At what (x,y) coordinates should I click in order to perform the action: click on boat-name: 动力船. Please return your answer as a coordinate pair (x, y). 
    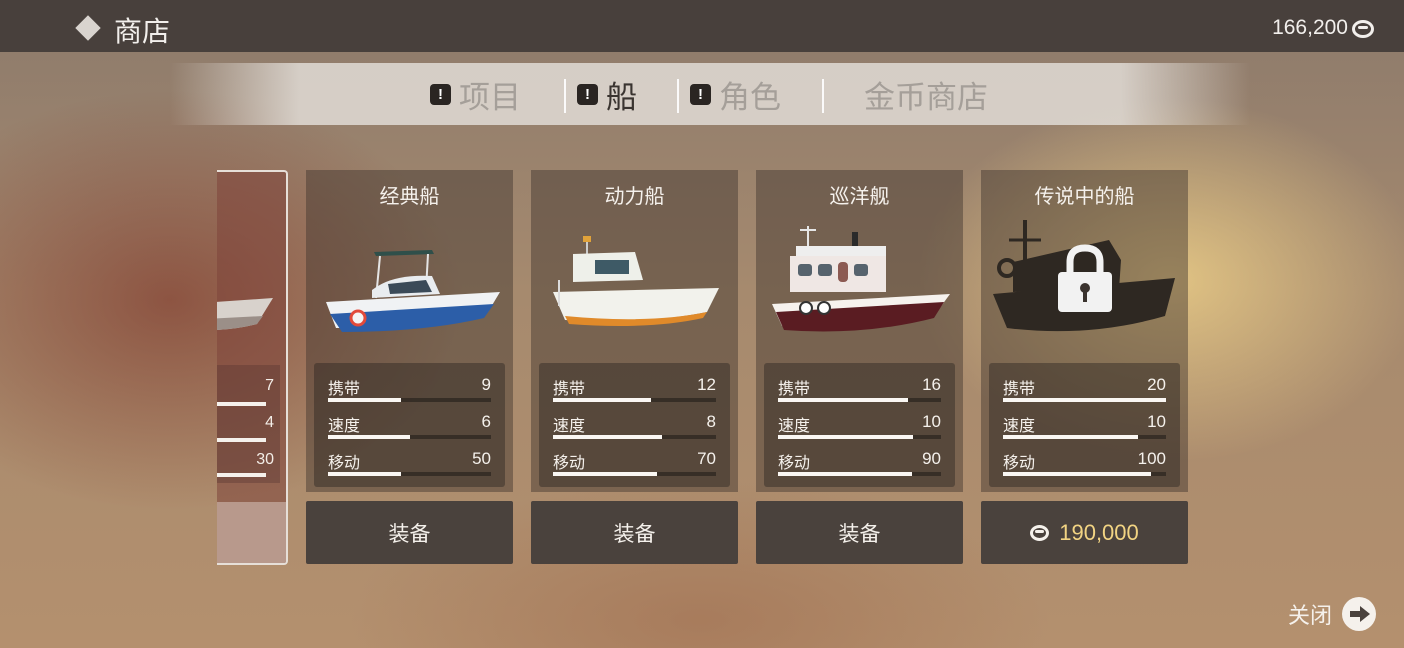
    Looking at the image, I should click on (634, 196).